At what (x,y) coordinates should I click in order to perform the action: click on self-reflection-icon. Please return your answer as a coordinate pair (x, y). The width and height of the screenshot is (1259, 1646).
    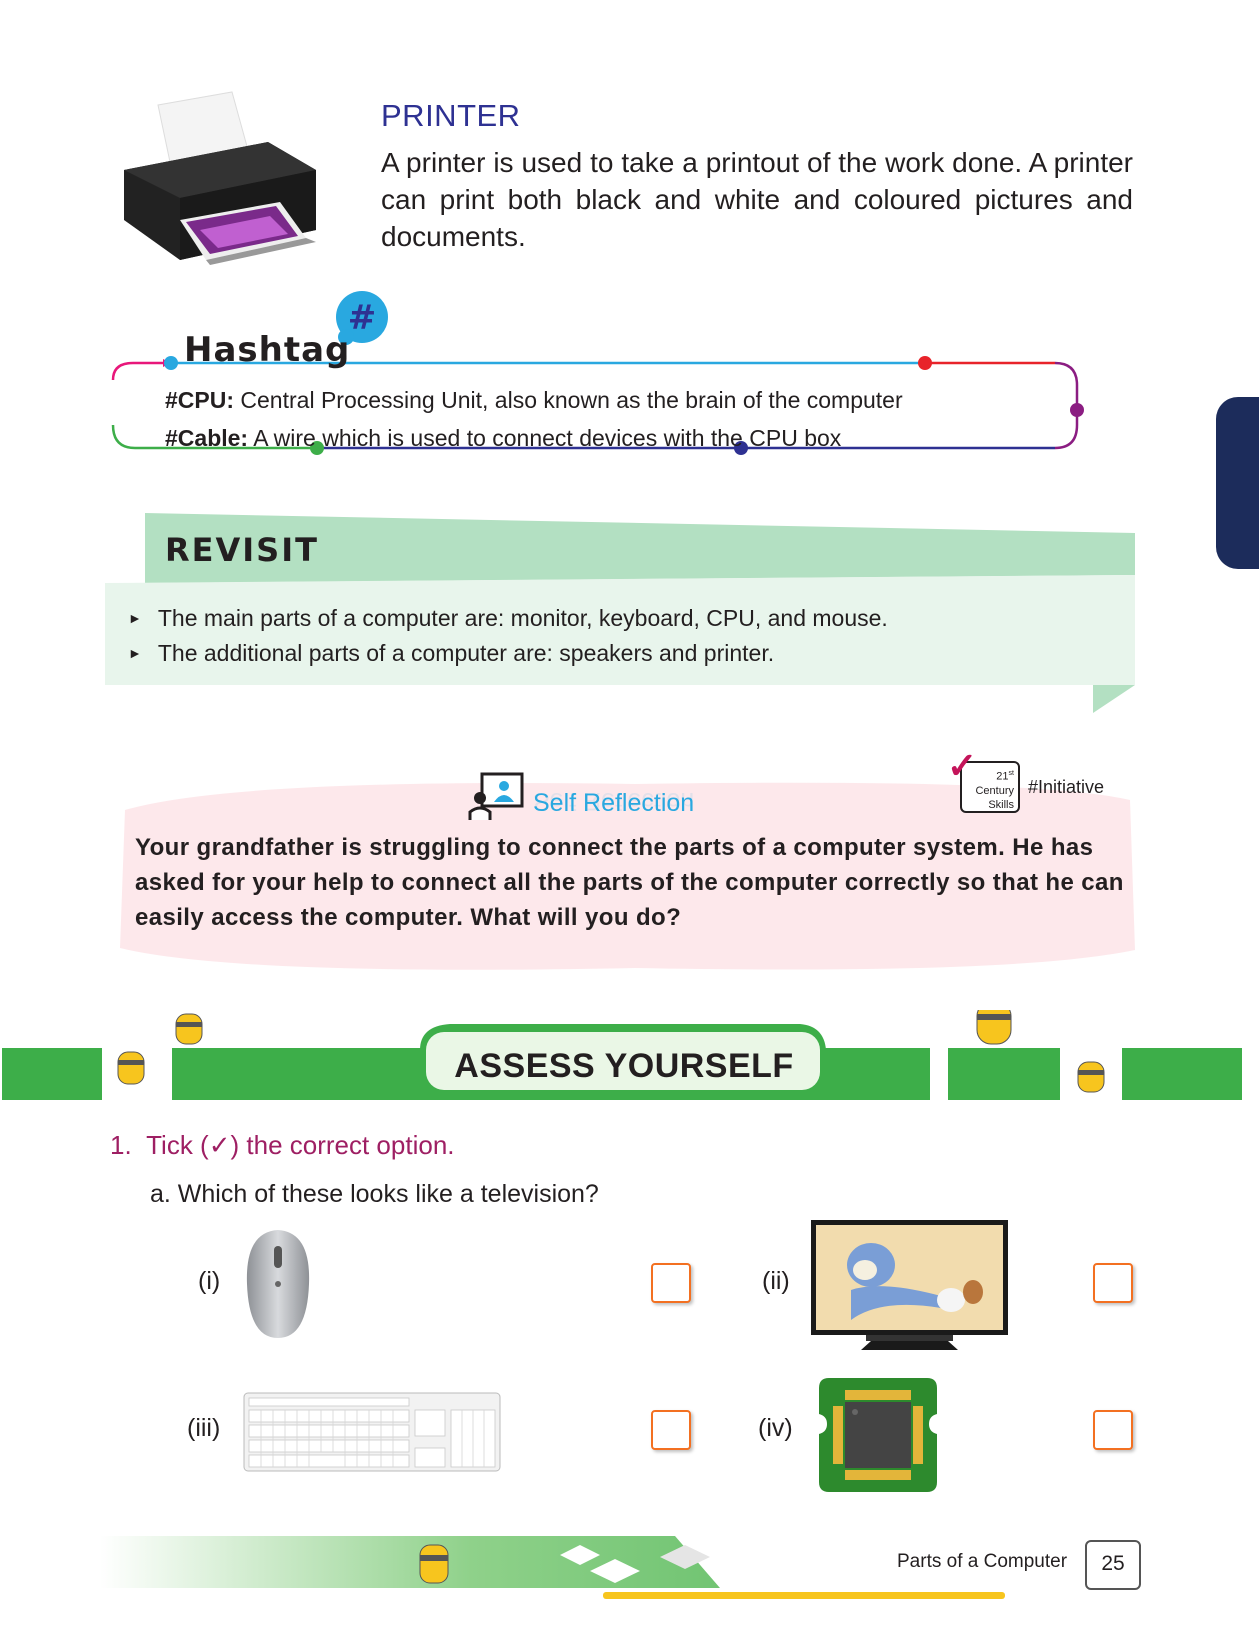
    Looking at the image, I should click on (496, 796).